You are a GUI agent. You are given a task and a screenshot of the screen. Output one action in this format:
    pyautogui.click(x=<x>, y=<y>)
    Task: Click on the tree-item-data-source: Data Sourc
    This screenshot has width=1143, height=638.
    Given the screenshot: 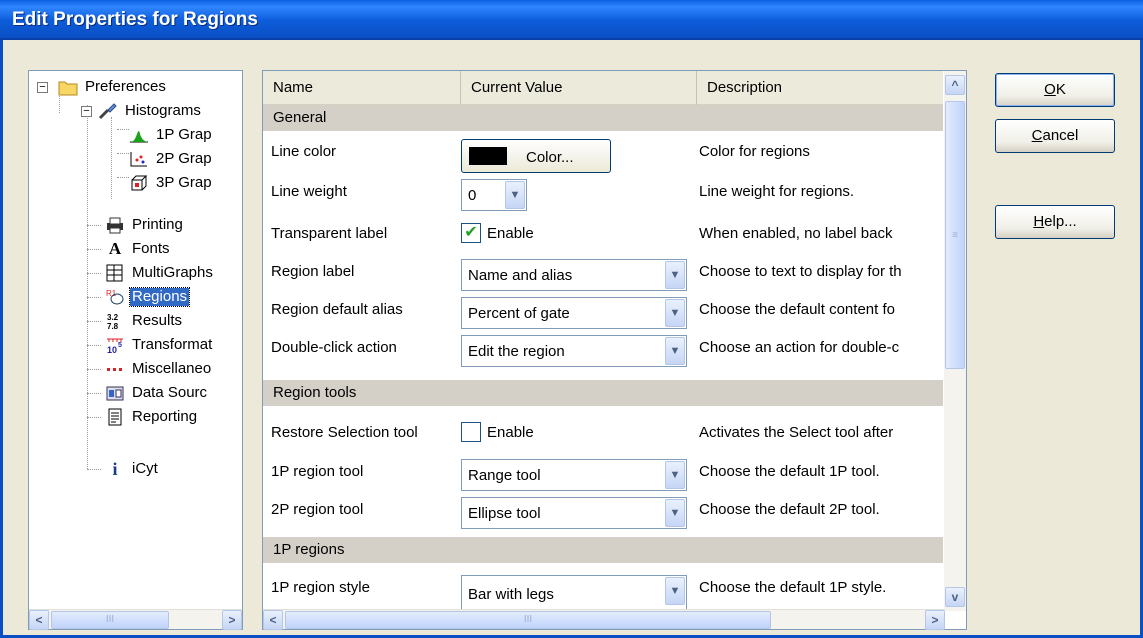 What is the action you would take?
    pyautogui.click(x=157, y=393)
    